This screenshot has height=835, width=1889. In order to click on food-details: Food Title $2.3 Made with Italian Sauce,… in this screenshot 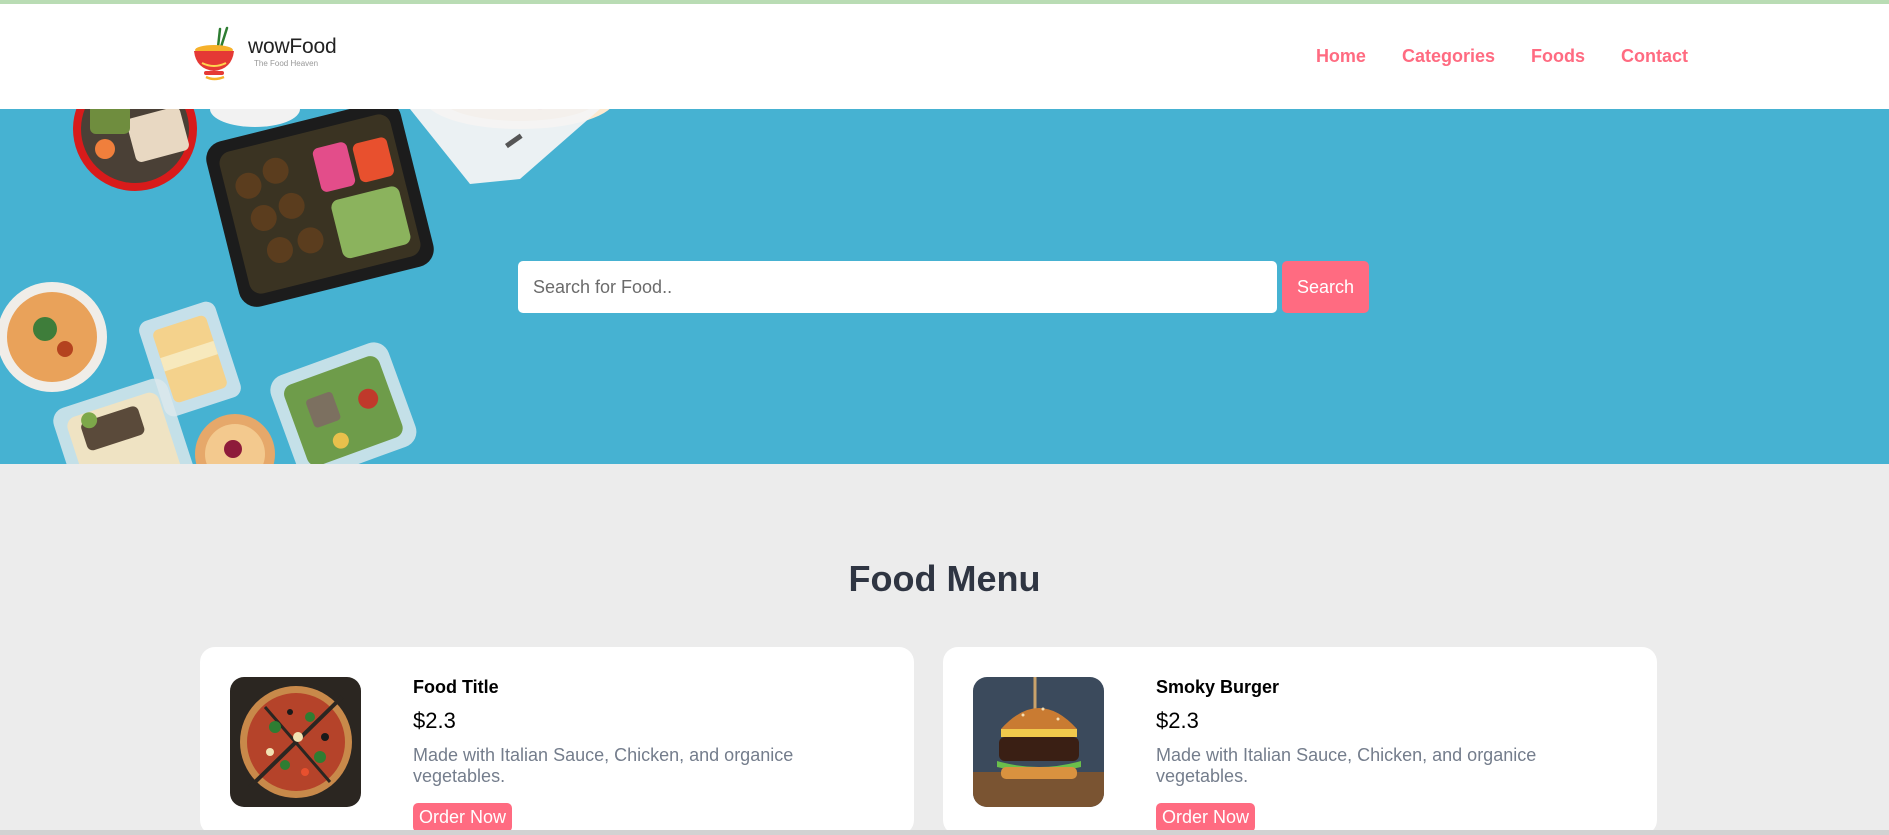, I will do `click(633, 754)`.